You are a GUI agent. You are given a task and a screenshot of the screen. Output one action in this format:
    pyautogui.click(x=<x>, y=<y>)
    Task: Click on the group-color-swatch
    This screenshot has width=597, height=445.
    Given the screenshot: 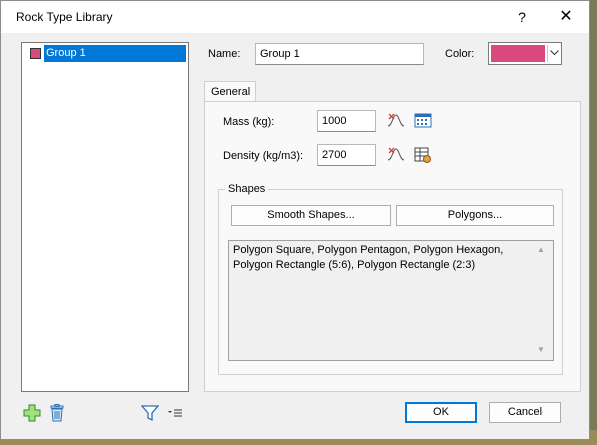 What is the action you would take?
    pyautogui.click(x=35, y=53)
    